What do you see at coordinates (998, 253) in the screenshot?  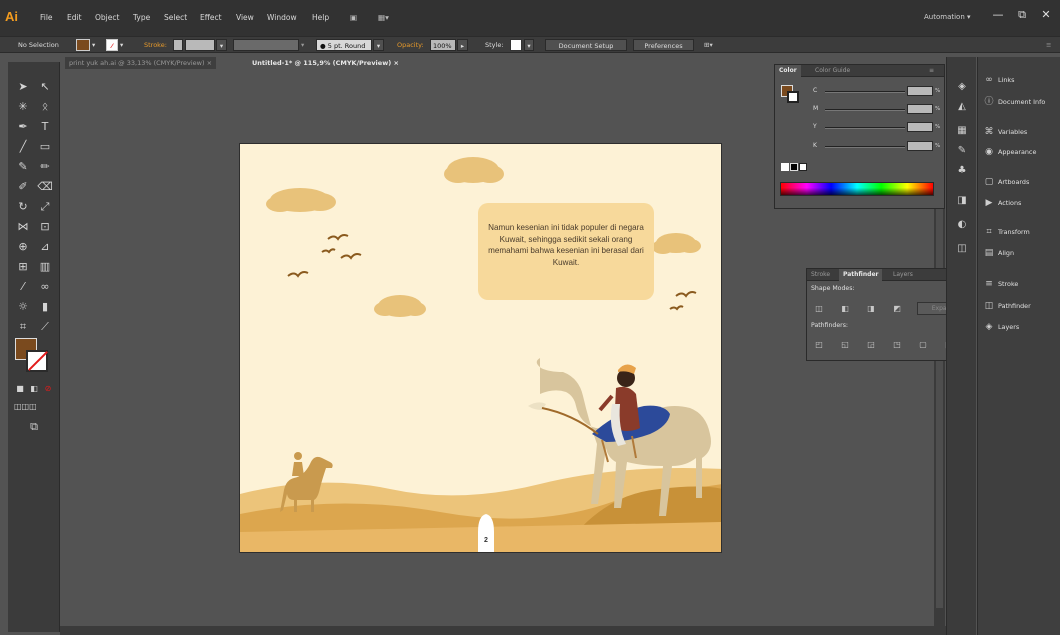 I see `side-item-align: ▤ Align` at bounding box center [998, 253].